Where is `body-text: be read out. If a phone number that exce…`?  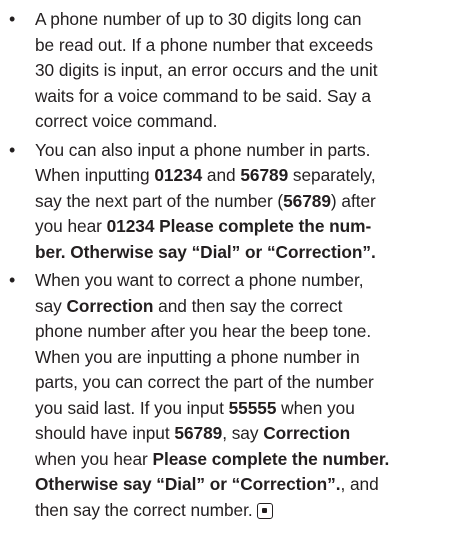 body-text: be read out. If a phone number that exce… is located at coordinates (204, 44).